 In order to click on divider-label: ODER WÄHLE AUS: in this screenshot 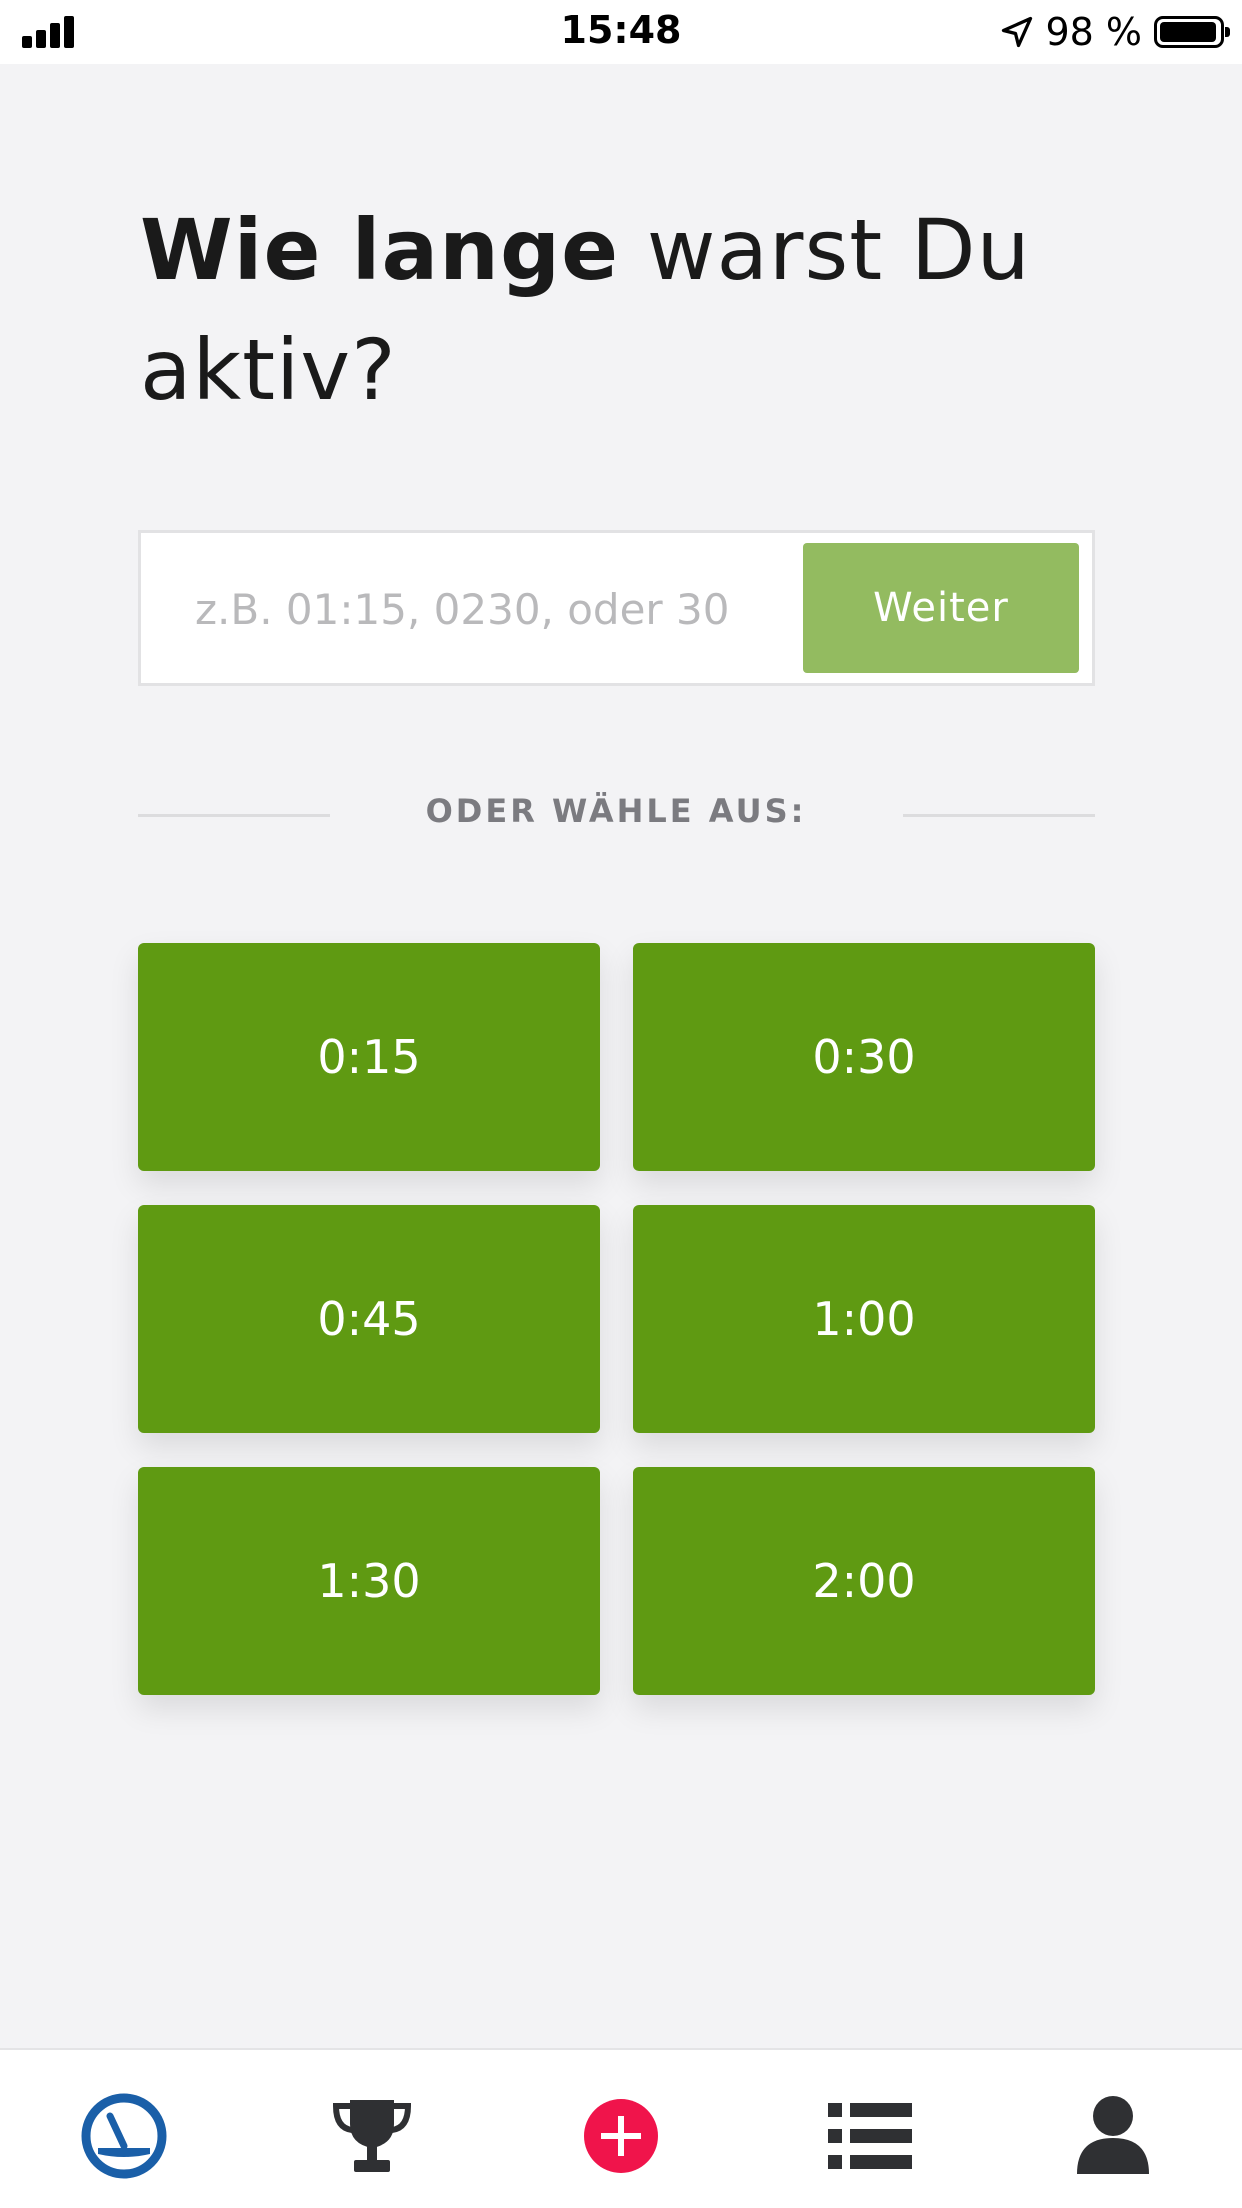, I will do `click(616, 811)`.